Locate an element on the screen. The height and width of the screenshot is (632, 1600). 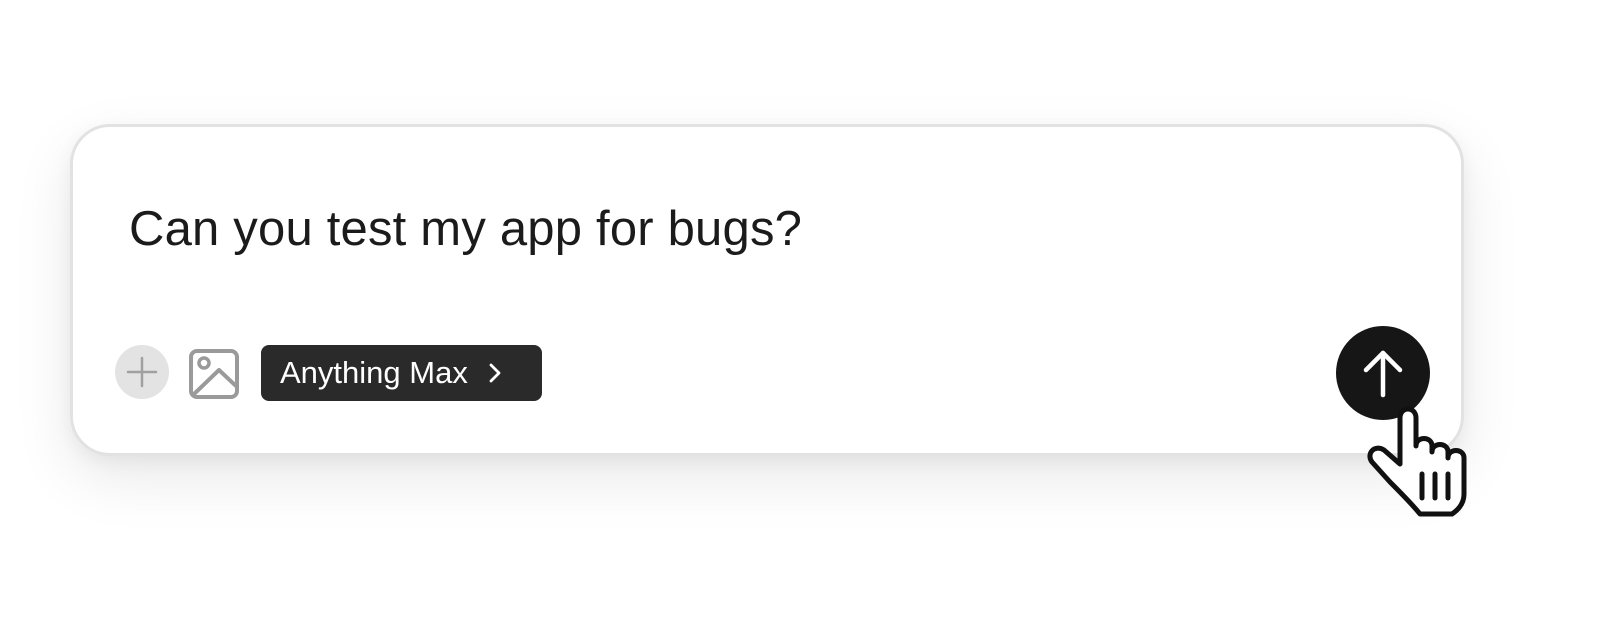
attach-image-button is located at coordinates (214, 374).